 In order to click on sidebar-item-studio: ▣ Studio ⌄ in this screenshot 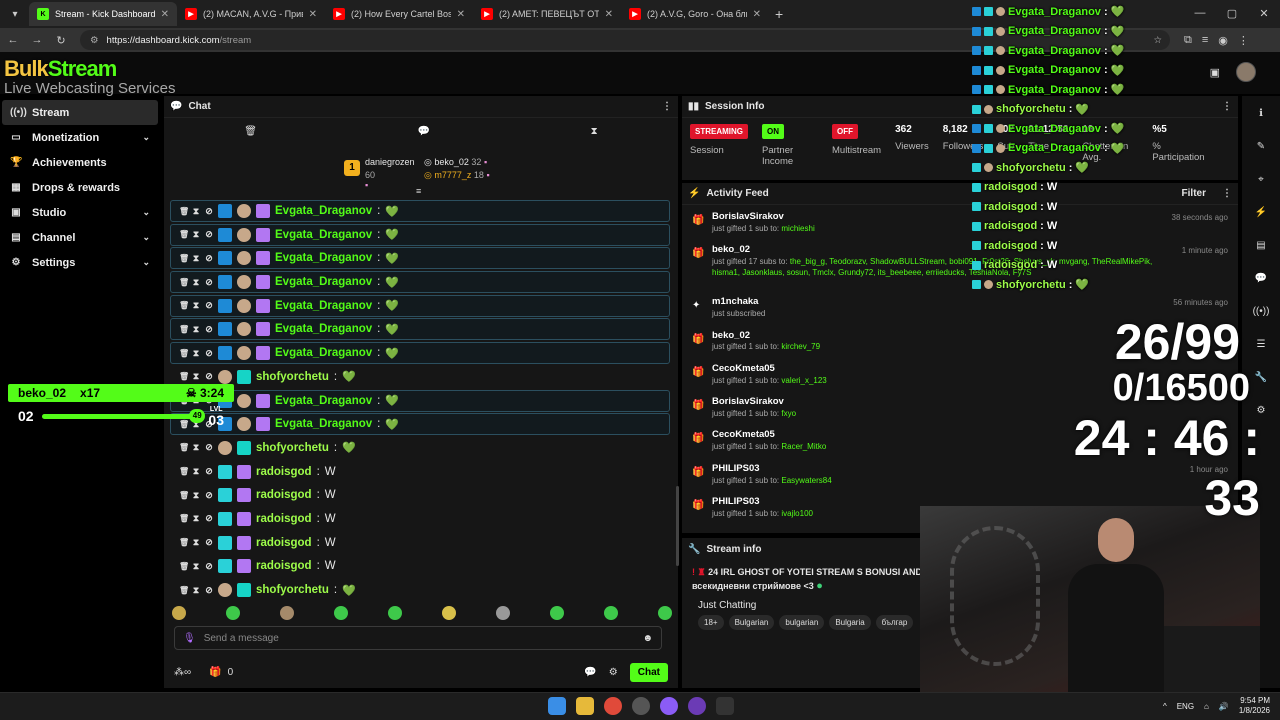, I will do `click(80, 212)`.